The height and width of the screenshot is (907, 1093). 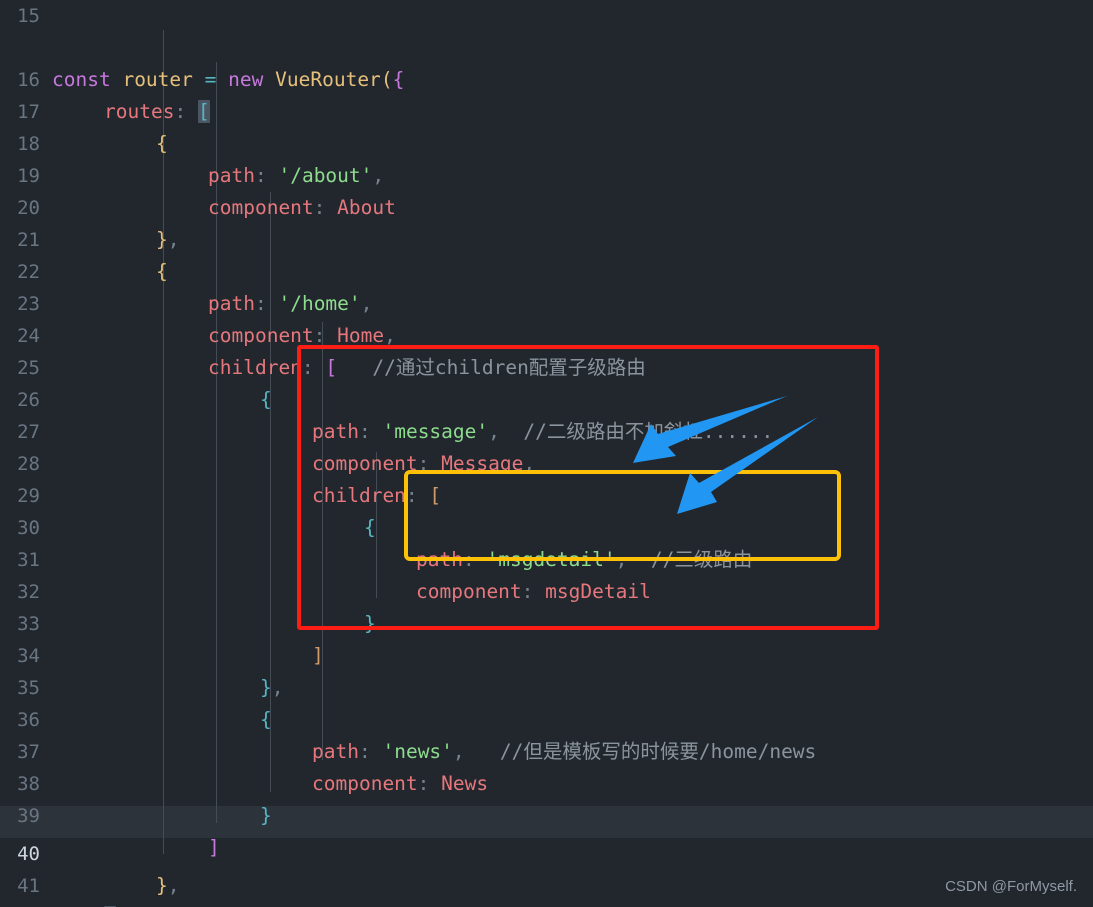 I want to click on code-line: 34 },, so click(x=546, y=653).